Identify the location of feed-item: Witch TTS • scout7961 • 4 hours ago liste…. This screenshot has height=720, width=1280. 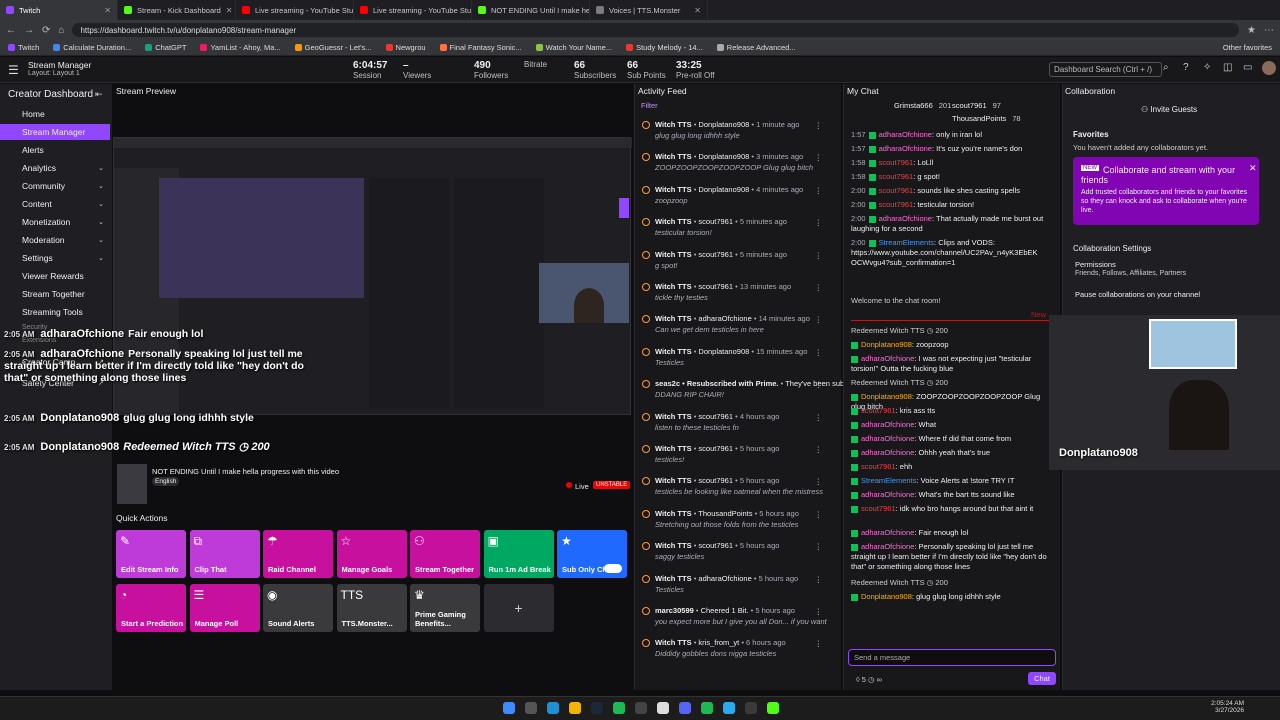
(737, 427).